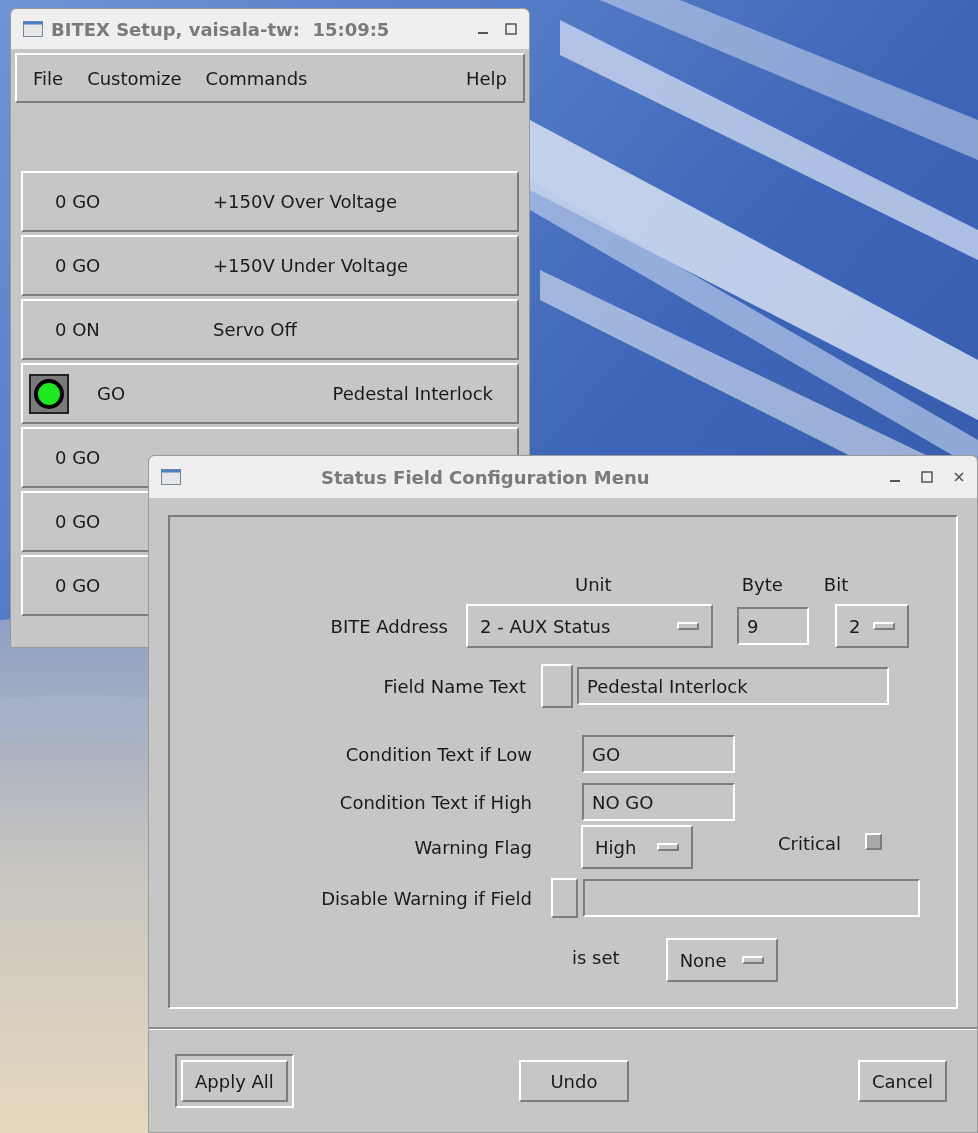  Describe the element at coordinates (412, 394) in the screenshot. I see `status-label: Pedestal Interlock` at that location.